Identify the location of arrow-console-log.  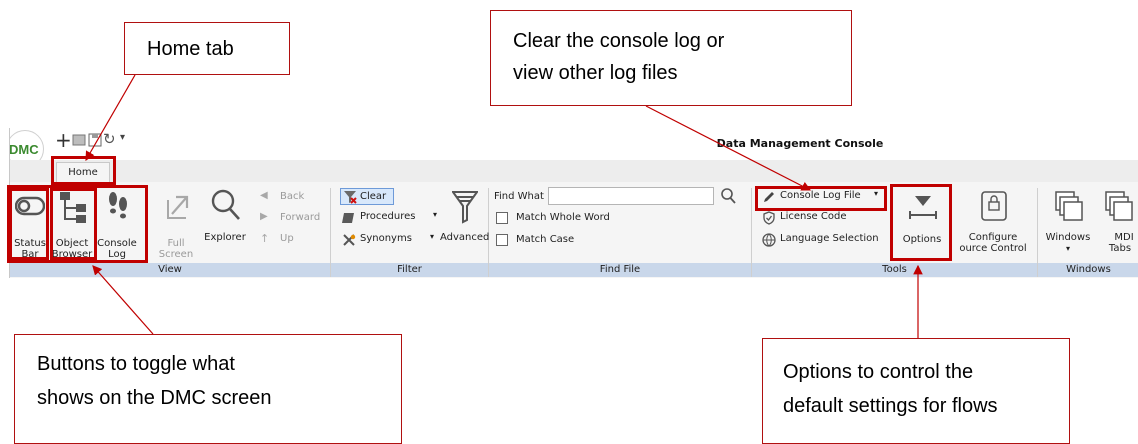
(728, 148).